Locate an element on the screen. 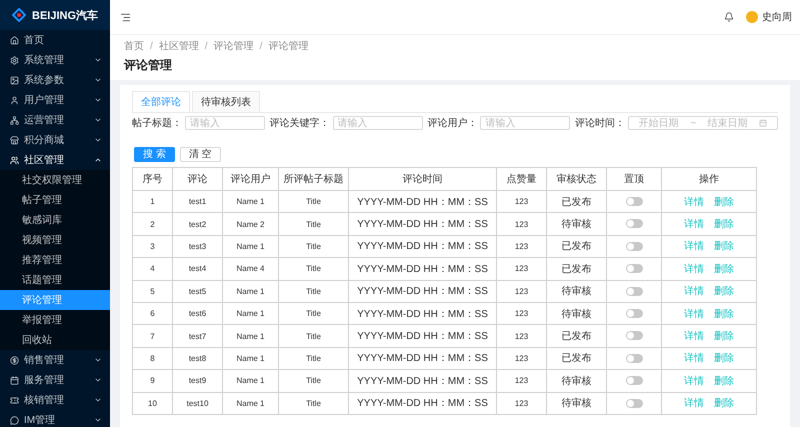 The width and height of the screenshot is (800, 427). submenu-item: 推荐管理 is located at coordinates (55, 260).